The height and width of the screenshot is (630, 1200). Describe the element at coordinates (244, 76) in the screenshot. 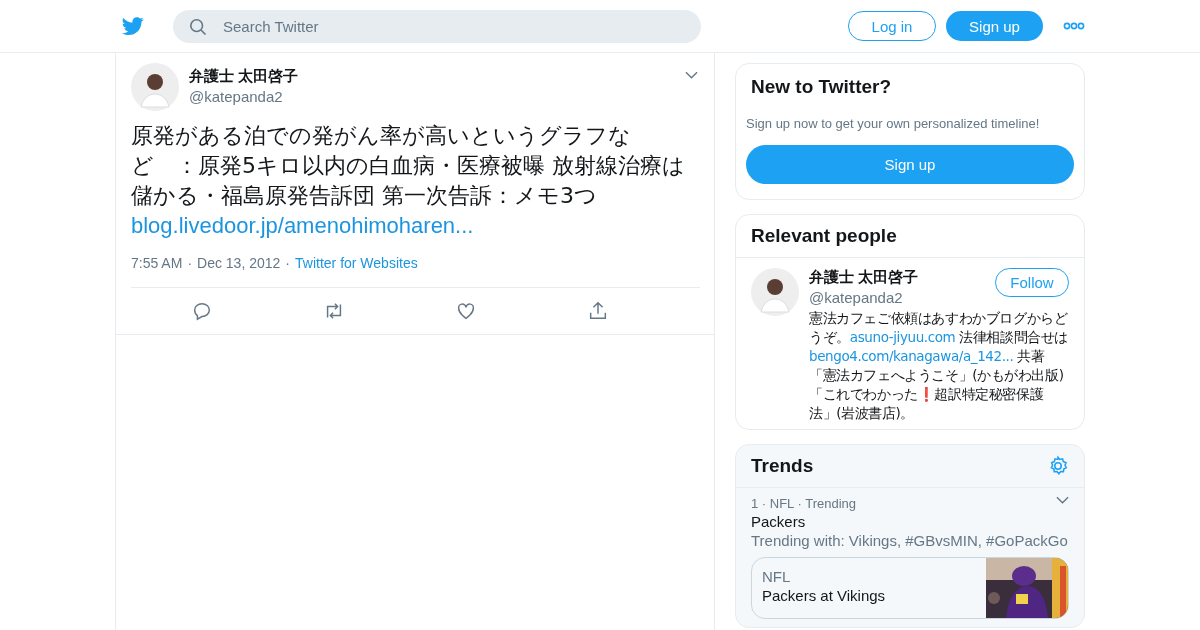

I see `author-name: 弁護士 太田啓子` at that location.